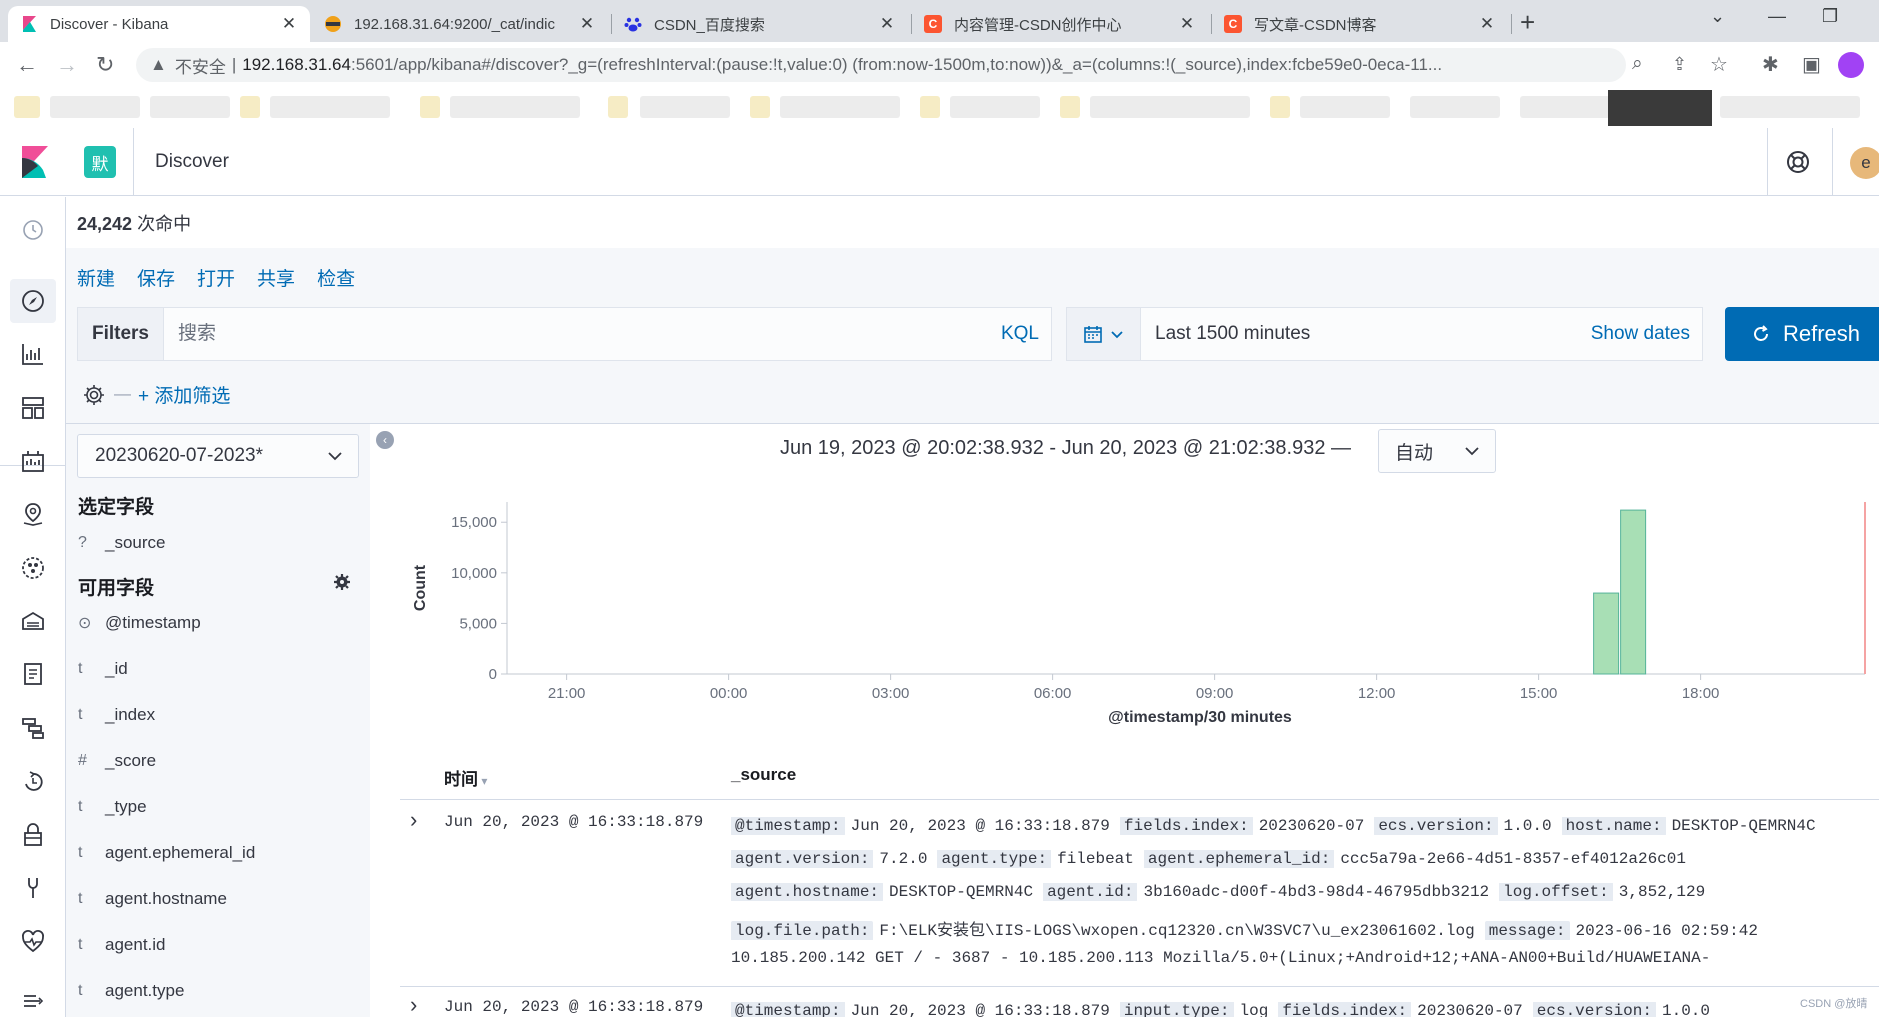  I want to click on source-field-key: agent.type:, so click(994, 859).